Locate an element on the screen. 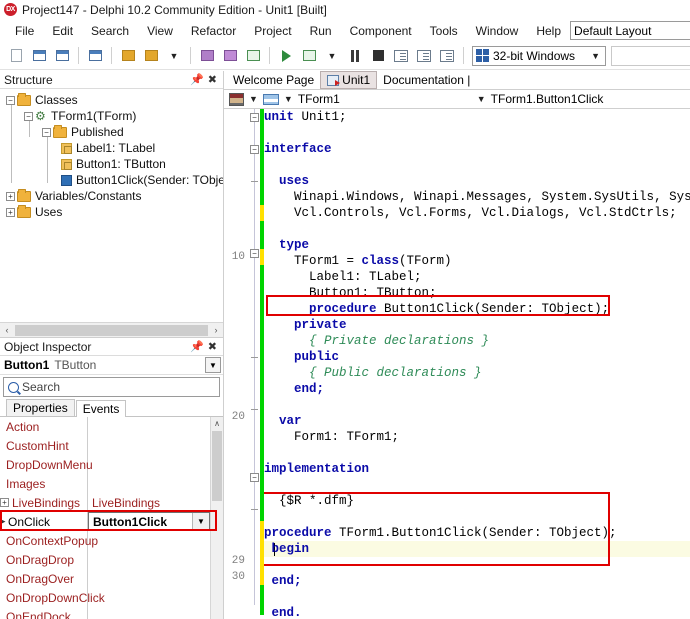  code-line: end. is located at coordinates (477, 612).